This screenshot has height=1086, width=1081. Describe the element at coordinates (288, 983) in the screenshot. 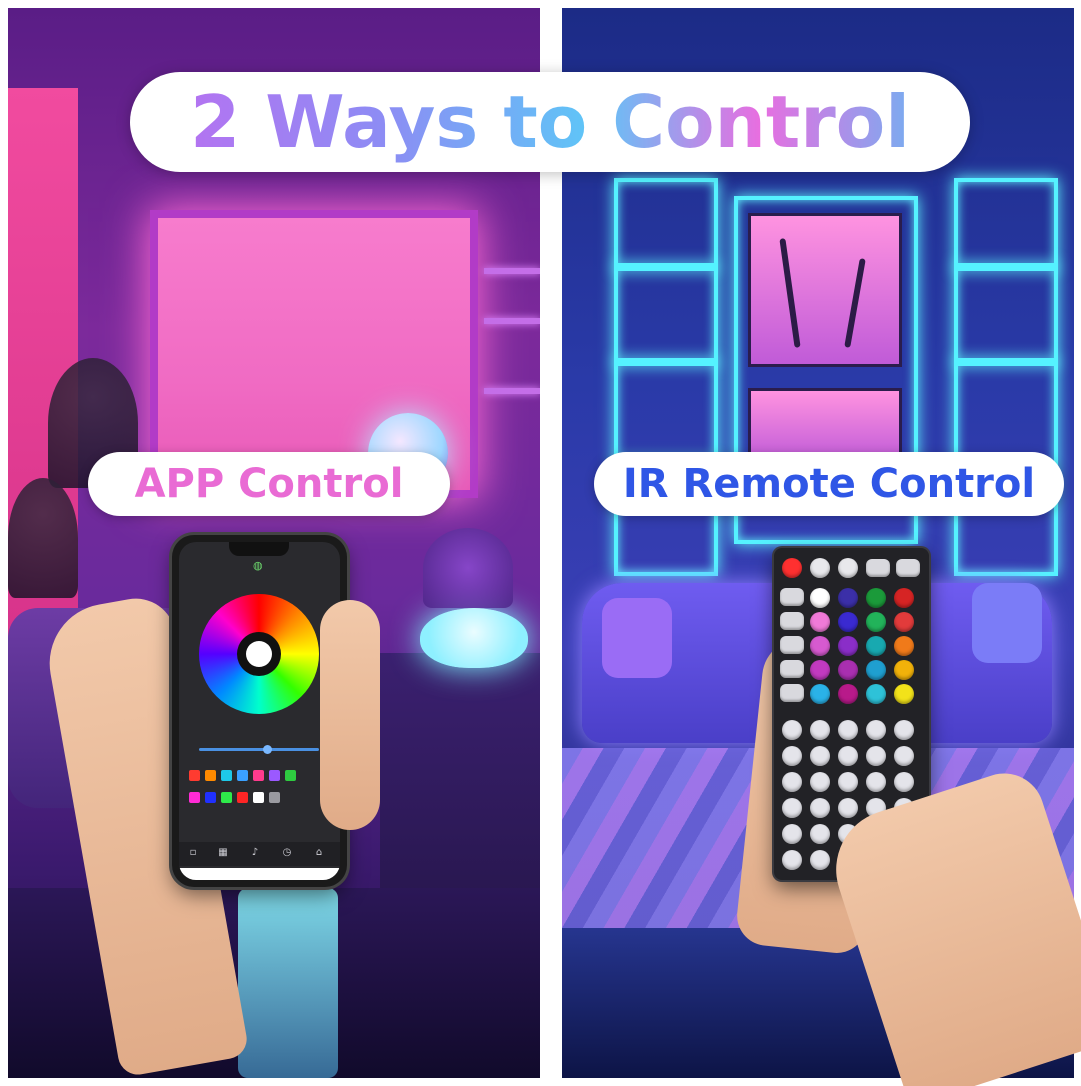

I see `glowing-pedestal` at that location.